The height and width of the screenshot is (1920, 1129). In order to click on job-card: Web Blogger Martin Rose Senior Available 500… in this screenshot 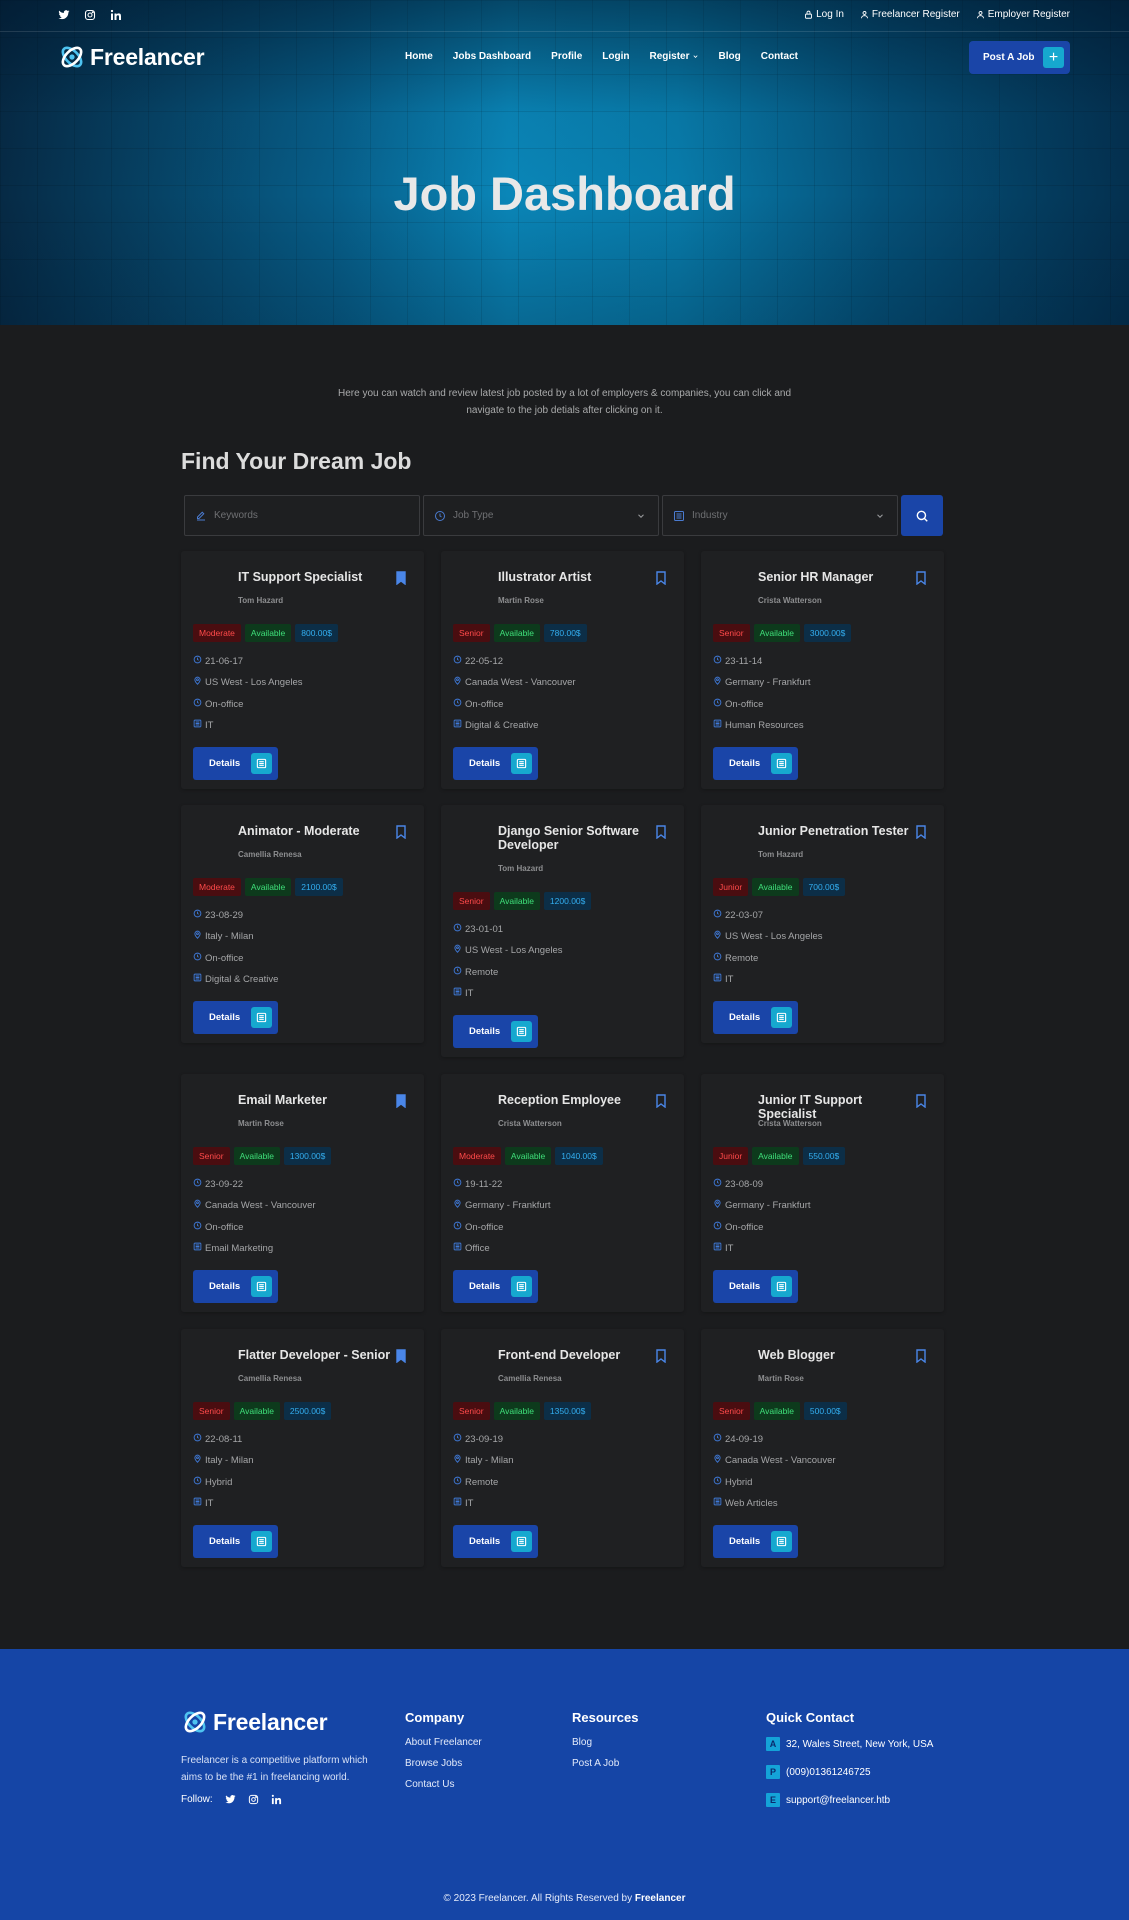, I will do `click(822, 1448)`.